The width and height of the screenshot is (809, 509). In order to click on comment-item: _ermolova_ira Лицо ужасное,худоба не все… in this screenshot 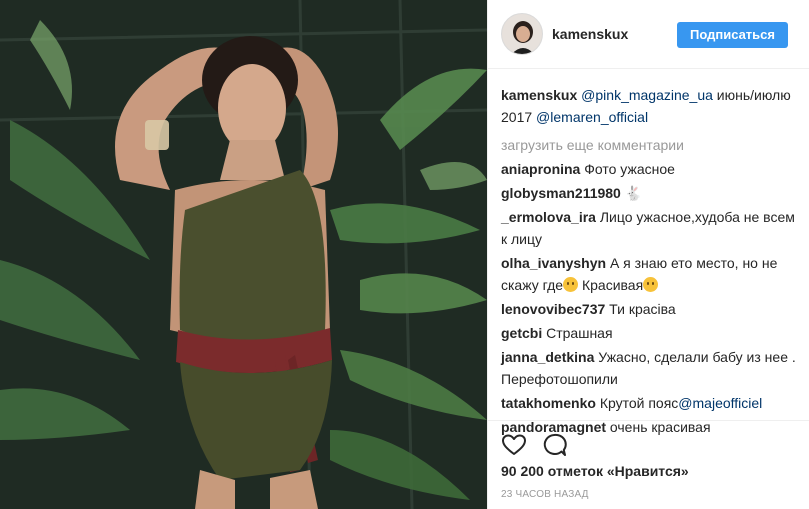, I will do `click(651, 228)`.